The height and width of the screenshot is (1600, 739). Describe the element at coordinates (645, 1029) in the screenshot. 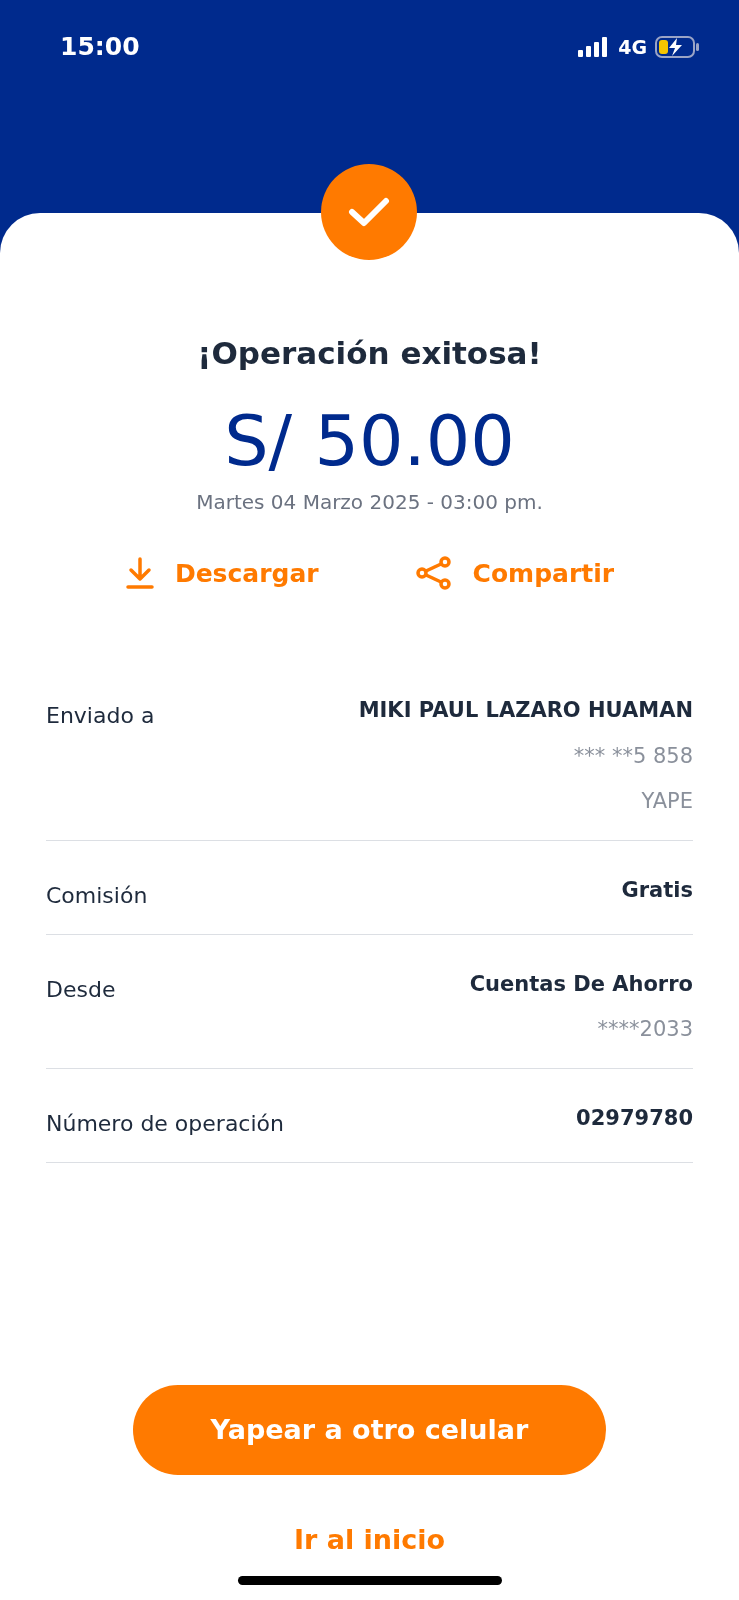

I see `detail-value: ****2033` at that location.